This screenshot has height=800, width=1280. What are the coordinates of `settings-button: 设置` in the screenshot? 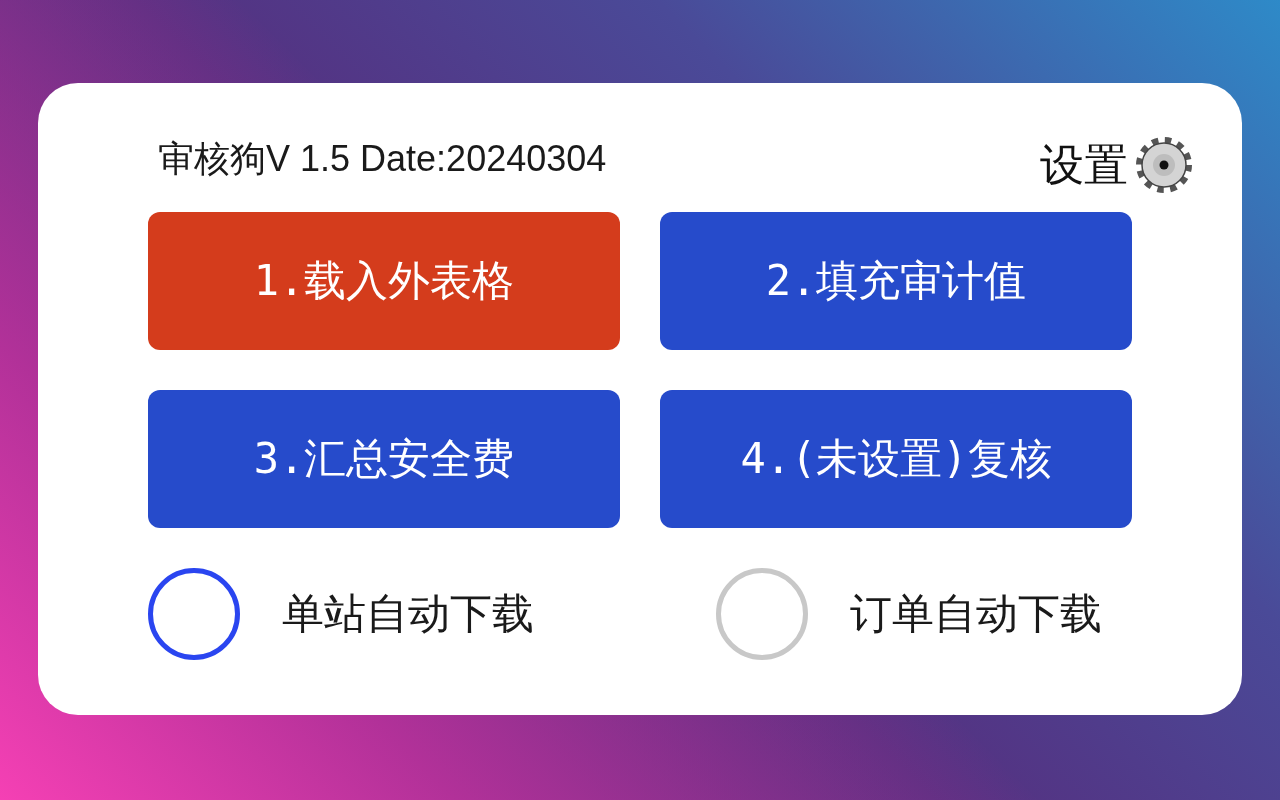 It's located at (1117, 165).